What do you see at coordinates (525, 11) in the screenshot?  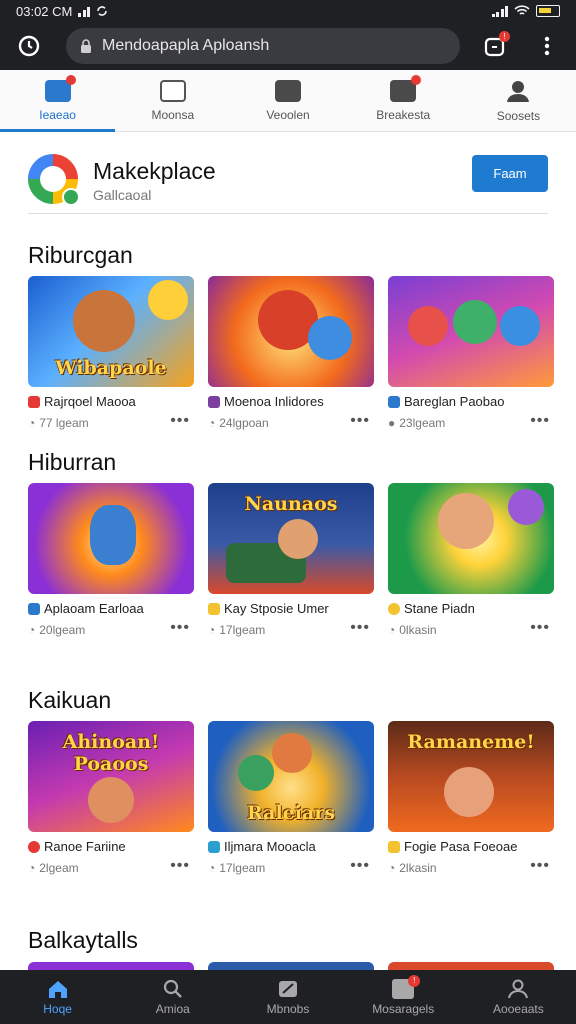 I see `status-right` at bounding box center [525, 11].